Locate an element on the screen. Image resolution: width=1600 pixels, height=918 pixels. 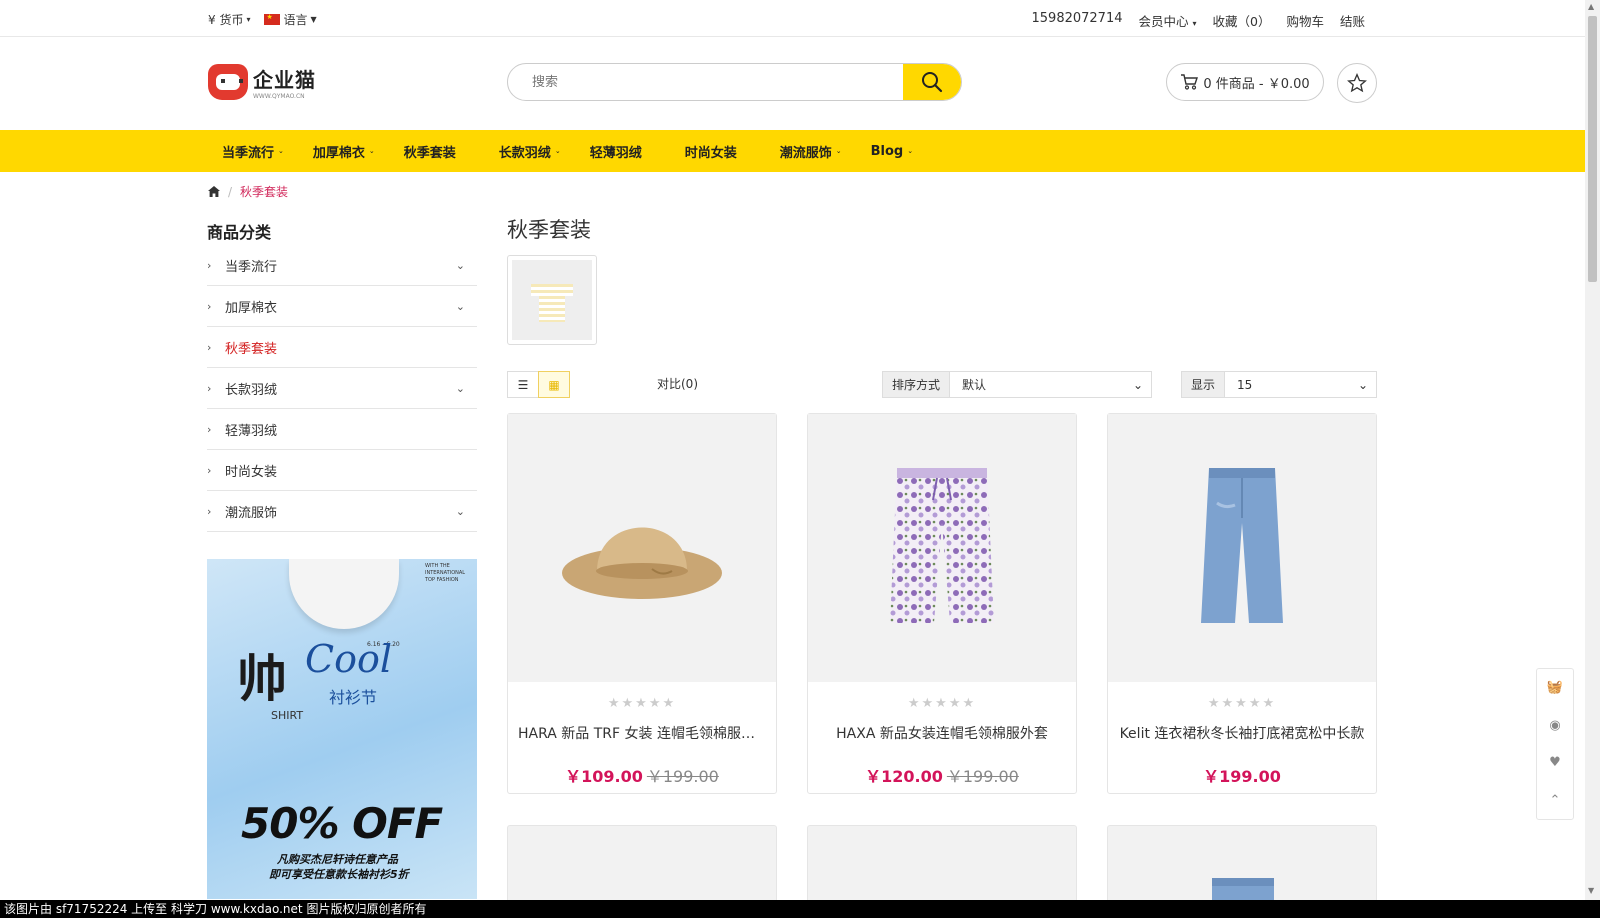
language-dropdown: 语言 ▼ is located at coordinates (290, 19).